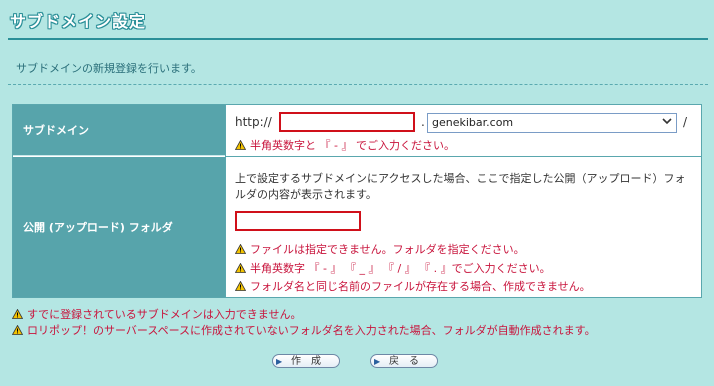 The image size is (714, 386). Describe the element at coordinates (347, 122) in the screenshot. I see `subdomain-input` at that location.